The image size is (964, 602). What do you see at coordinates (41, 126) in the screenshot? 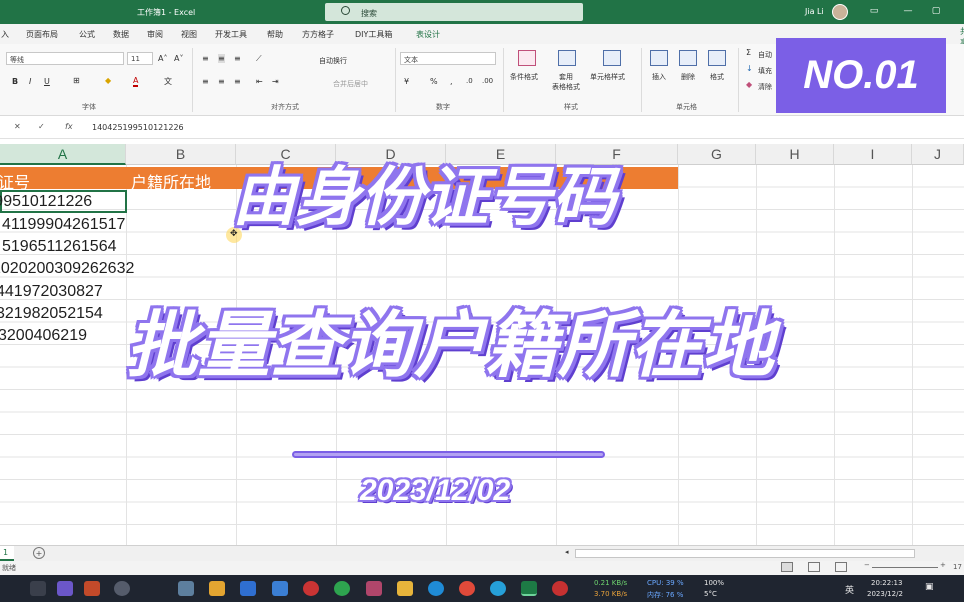
I see `enter-icon: ✓` at bounding box center [41, 126].